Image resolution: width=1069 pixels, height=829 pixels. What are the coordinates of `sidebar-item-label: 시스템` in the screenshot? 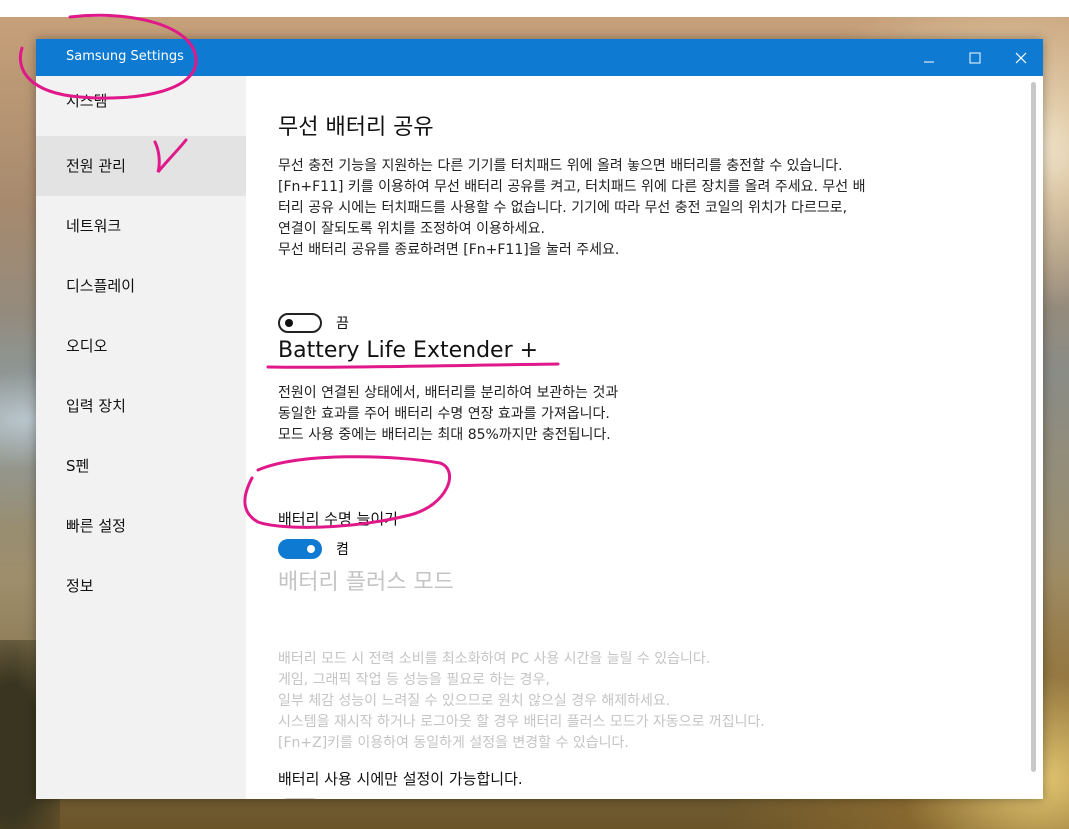 It's located at (87, 101).